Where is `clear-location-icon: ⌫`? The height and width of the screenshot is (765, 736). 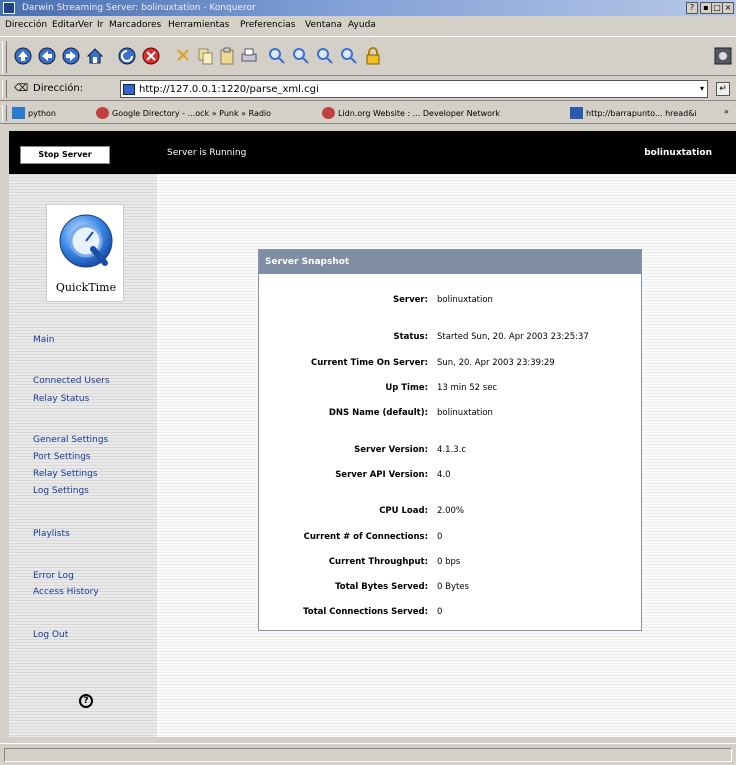 clear-location-icon: ⌫ is located at coordinates (21, 88).